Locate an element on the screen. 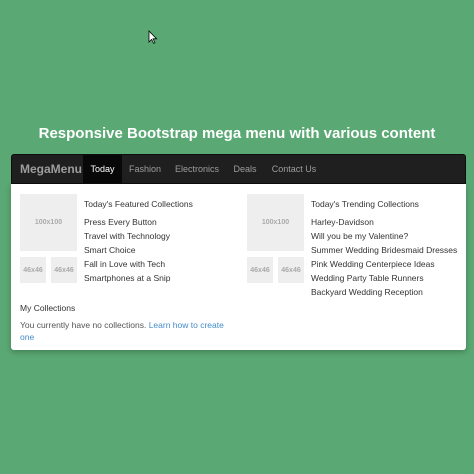  nav-item-deals: Deals is located at coordinates (245, 169).